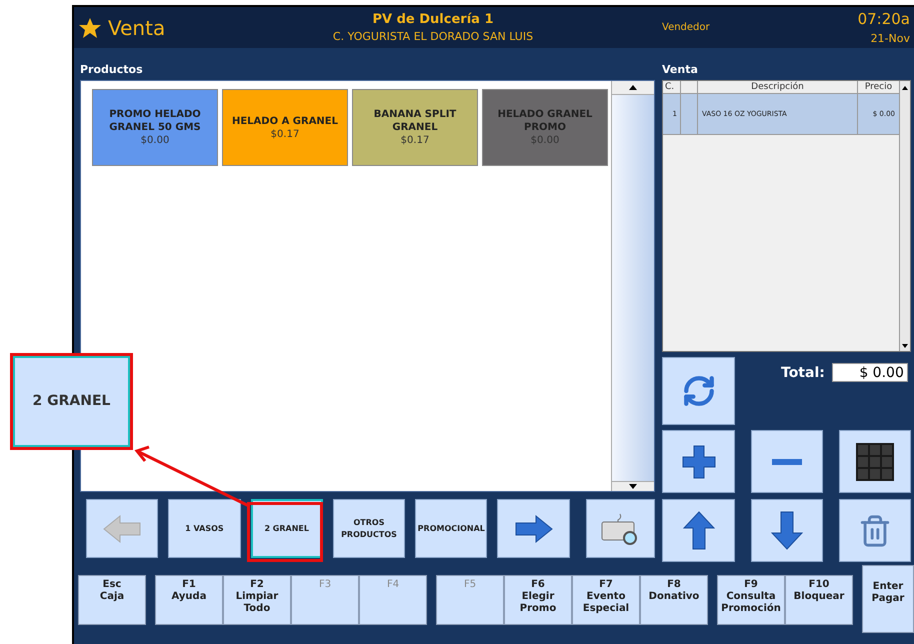 This screenshot has width=914, height=644. I want to click on keypad-button, so click(875, 461).